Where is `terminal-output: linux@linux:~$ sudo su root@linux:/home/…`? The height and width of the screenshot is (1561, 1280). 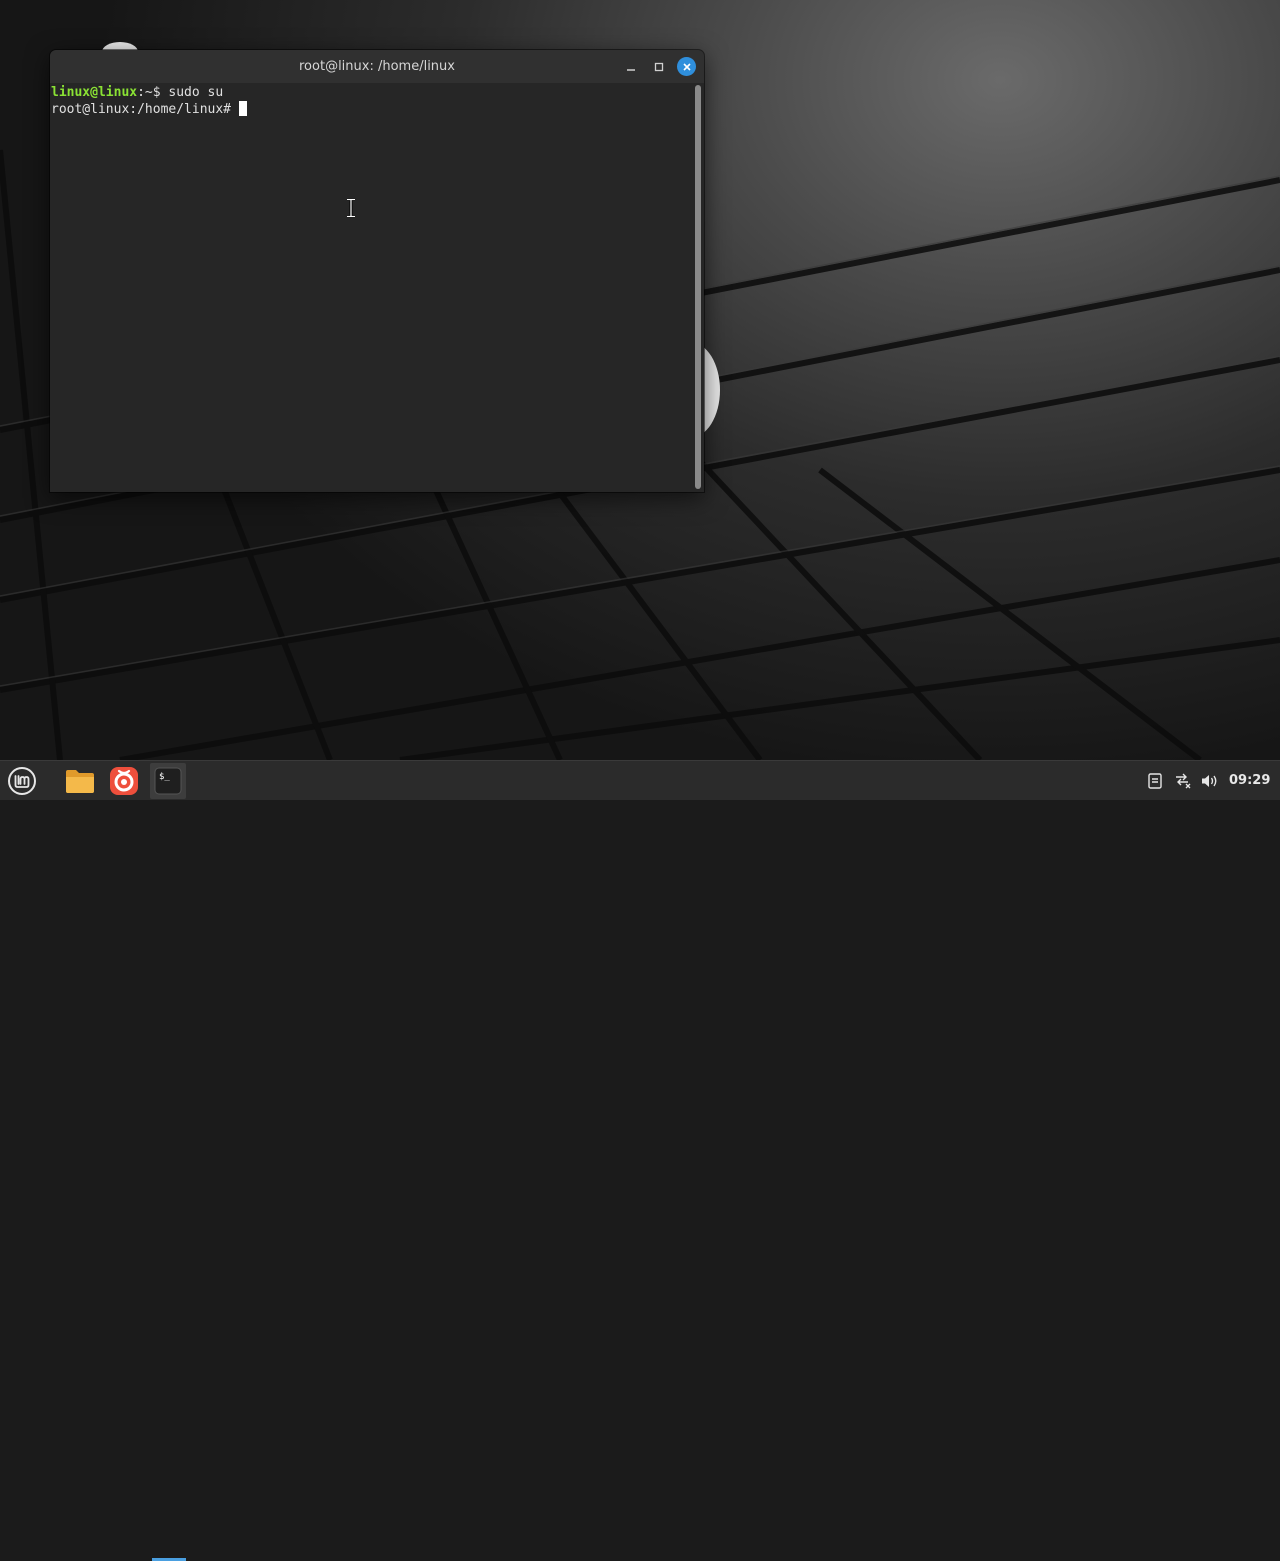
terminal-output: linux@linux:~$ sudo su root@linux:/home/… is located at coordinates (371, 287).